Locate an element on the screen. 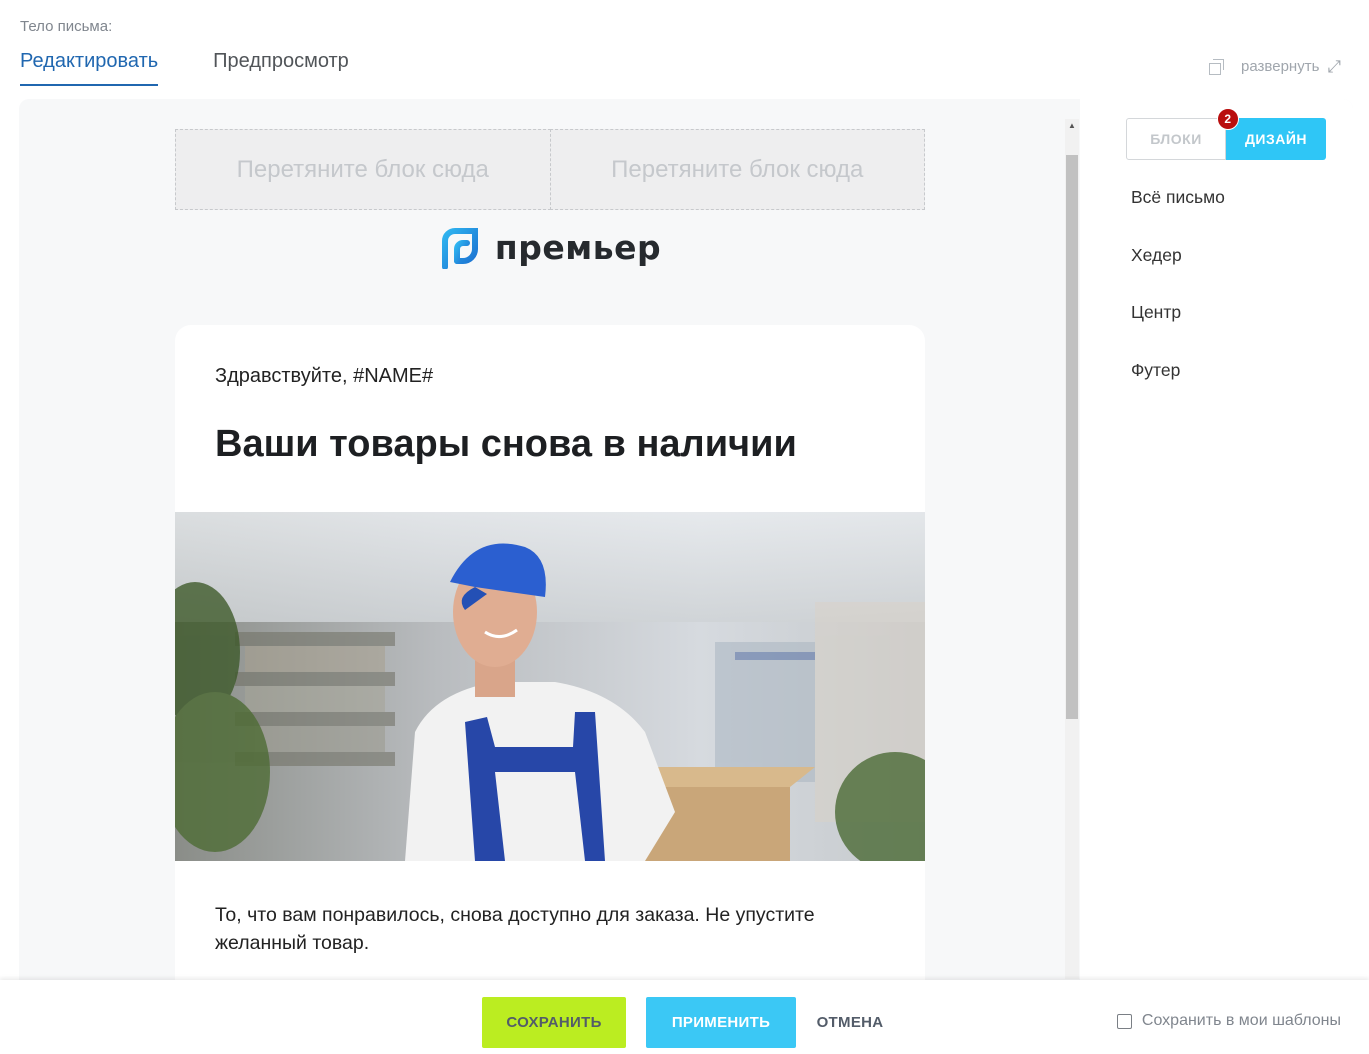 Image resolution: width=1369 pixels, height=1054 pixels. logo-mark-icon is located at coordinates (459, 248).